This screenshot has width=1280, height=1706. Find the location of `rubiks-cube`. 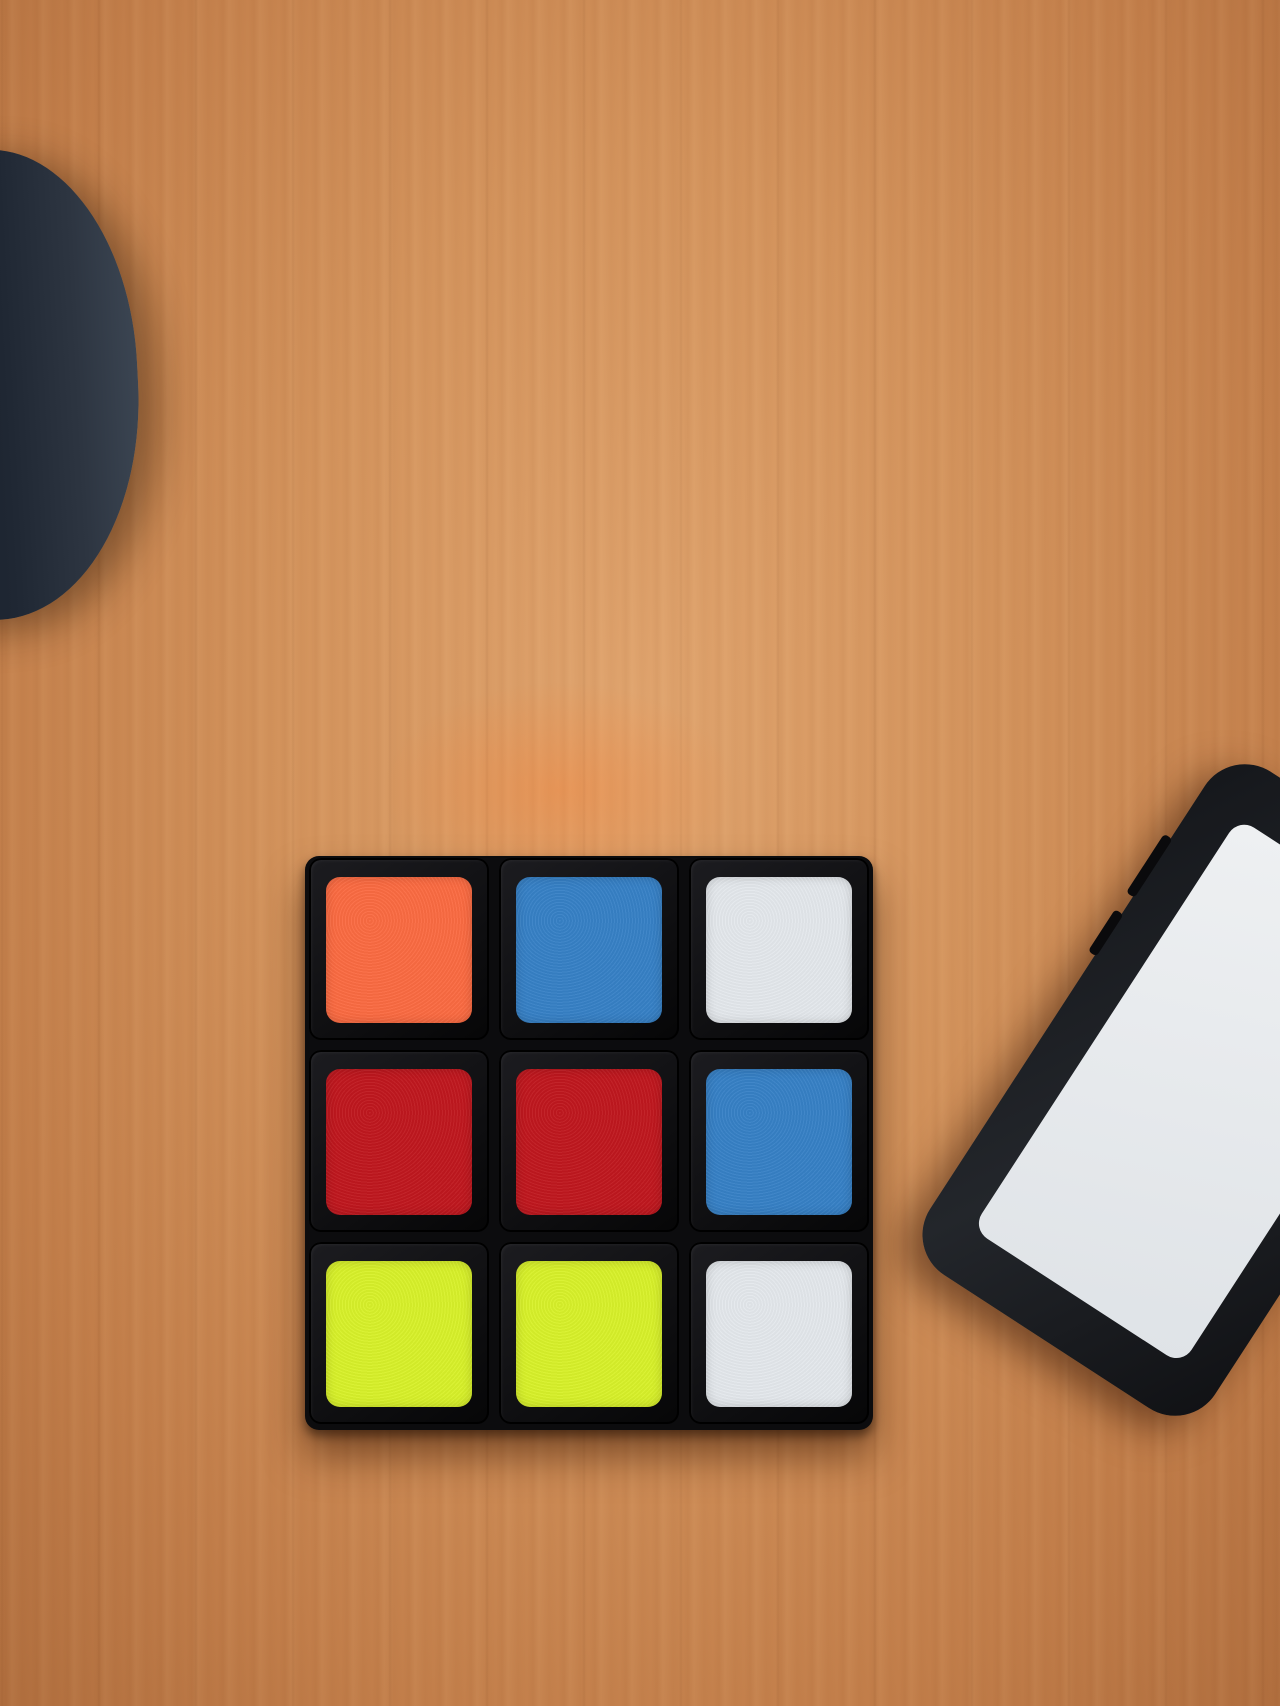

rubiks-cube is located at coordinates (589, 1143).